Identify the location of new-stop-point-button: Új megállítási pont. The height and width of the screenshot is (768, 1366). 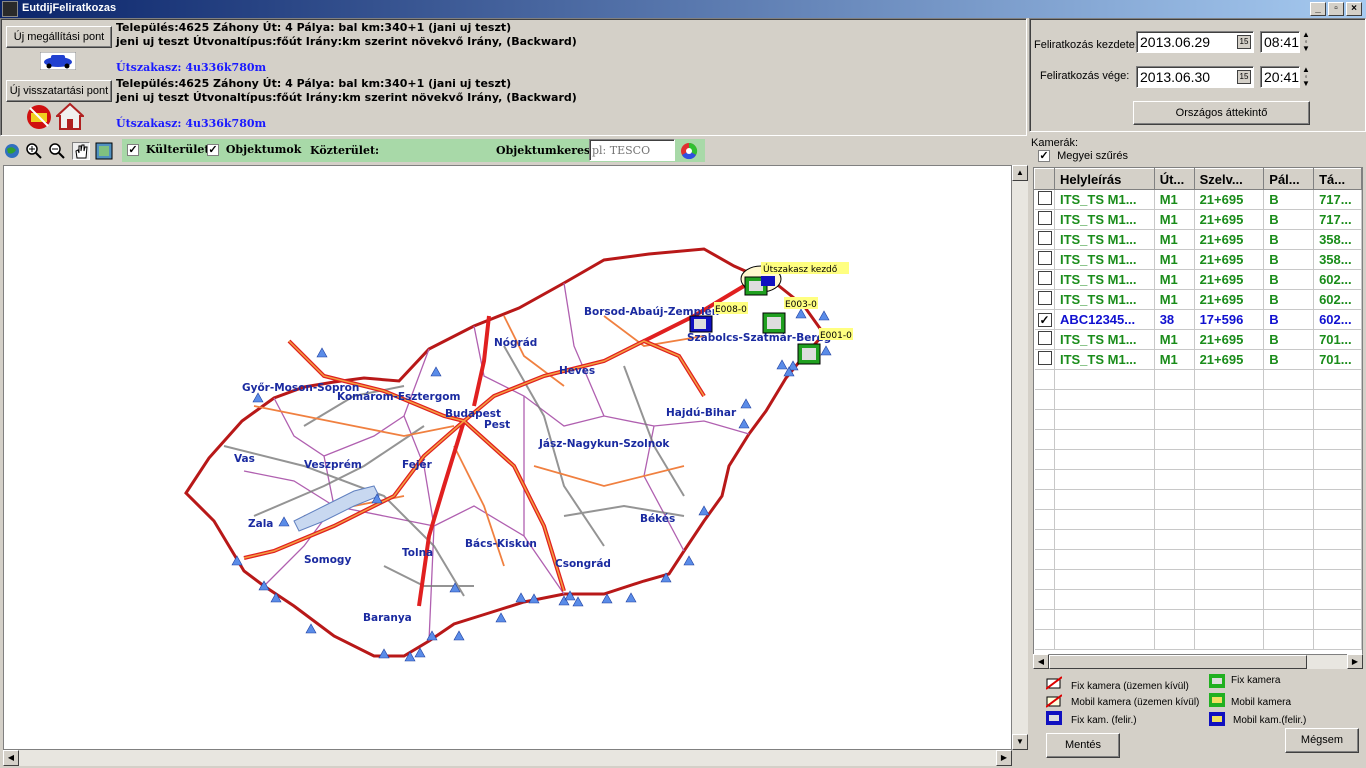
(59, 37).